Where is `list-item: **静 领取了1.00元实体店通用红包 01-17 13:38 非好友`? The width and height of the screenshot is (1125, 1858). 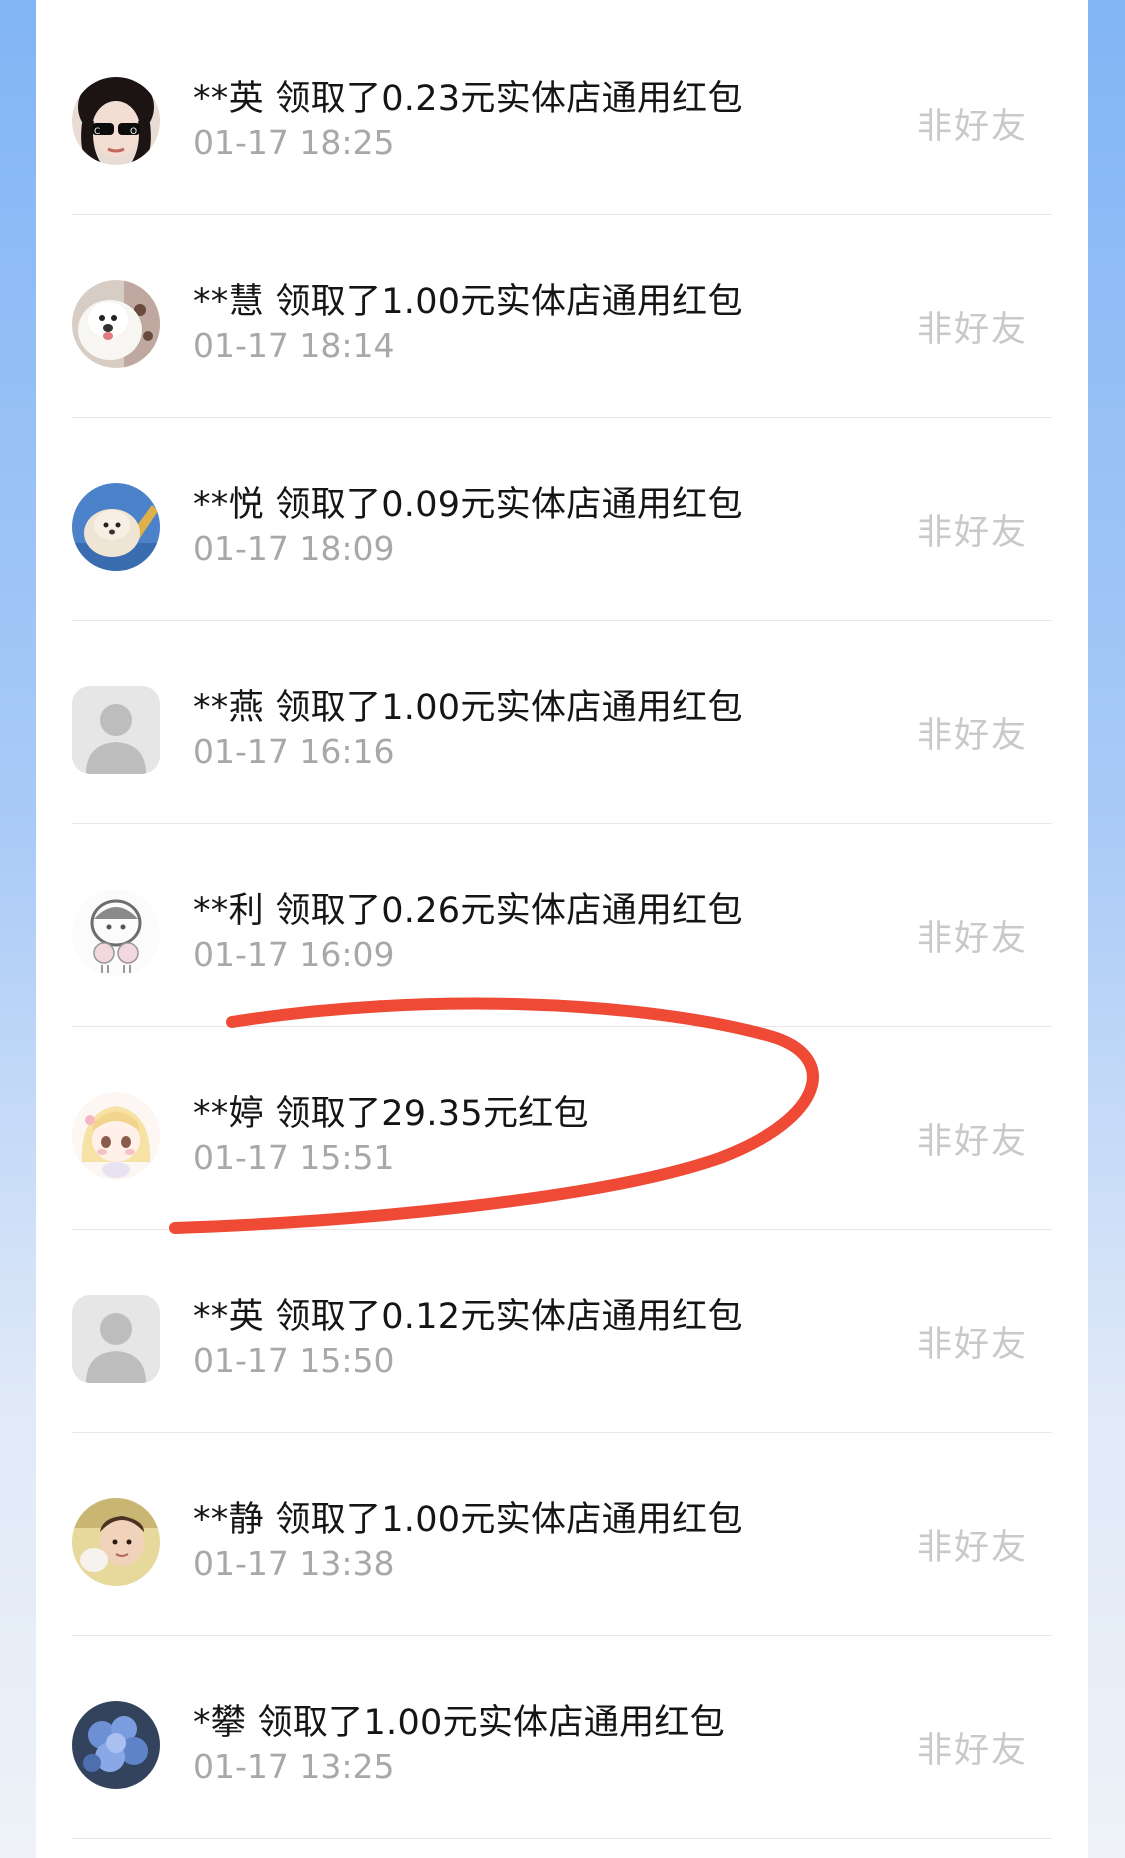
list-item: **静 领取了1.00元实体店通用红包 01-17 13:38 非好友 is located at coordinates (562, 1534).